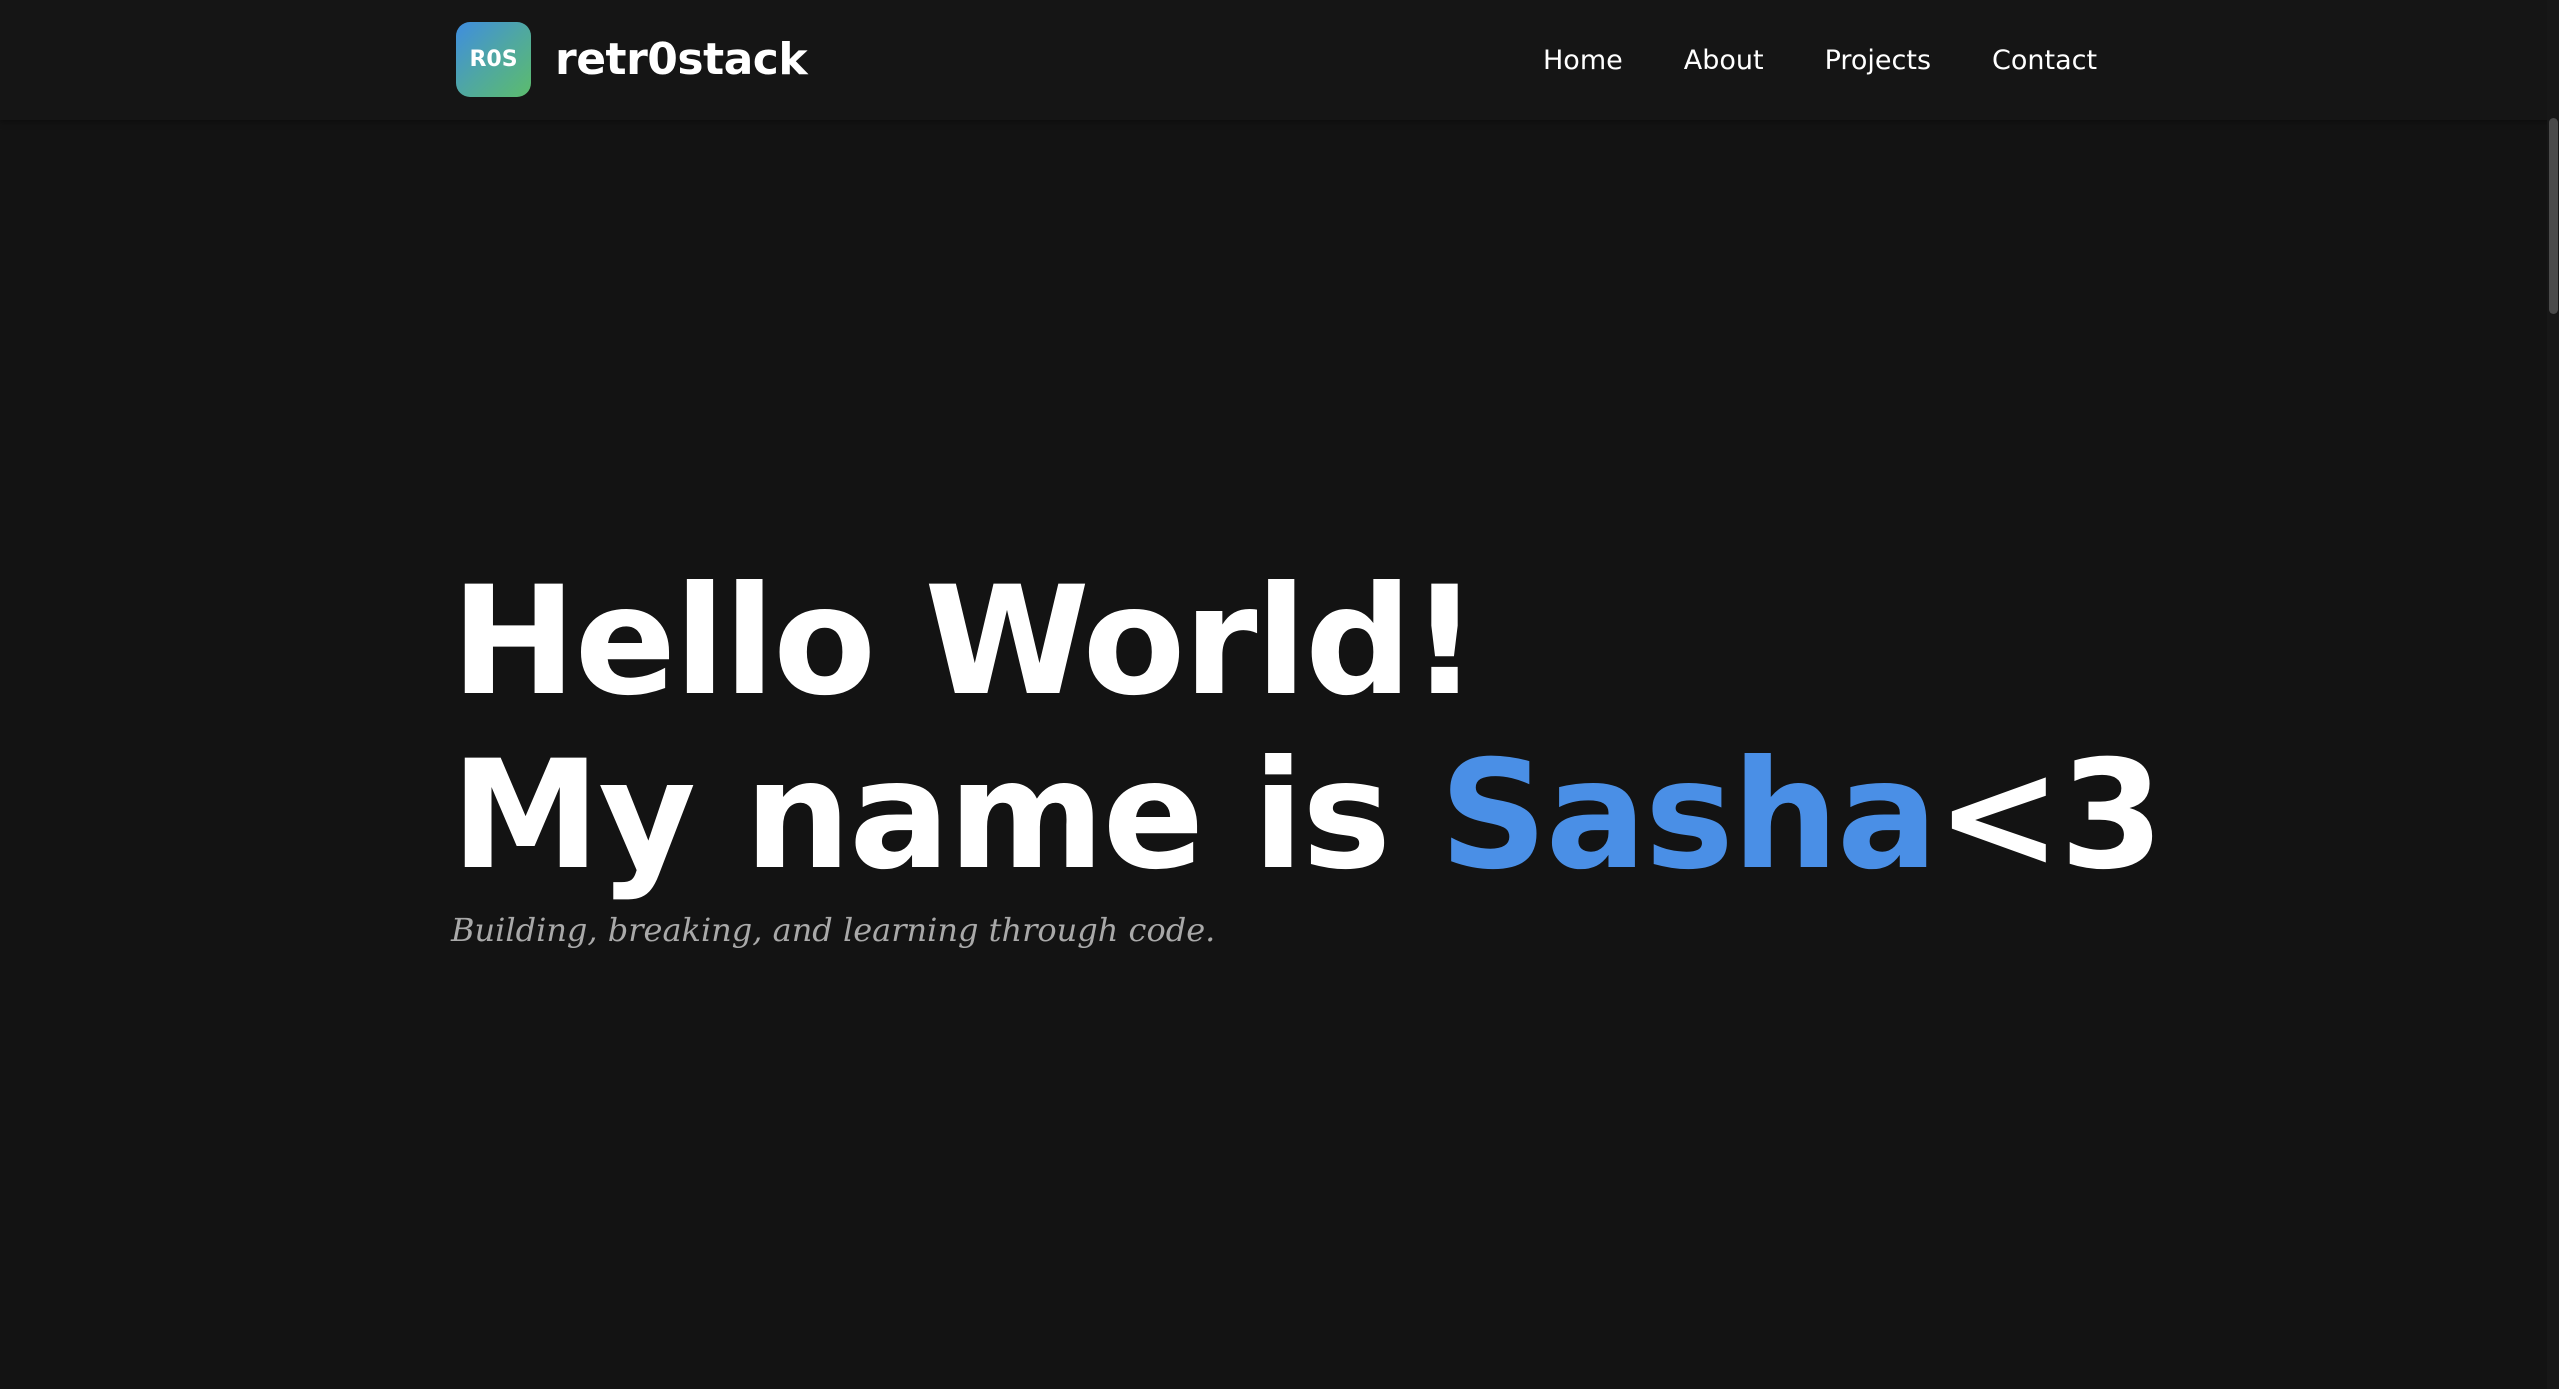 Image resolution: width=2559 pixels, height=1389 pixels. I want to click on hero-name: Sasha, so click(1688, 816).